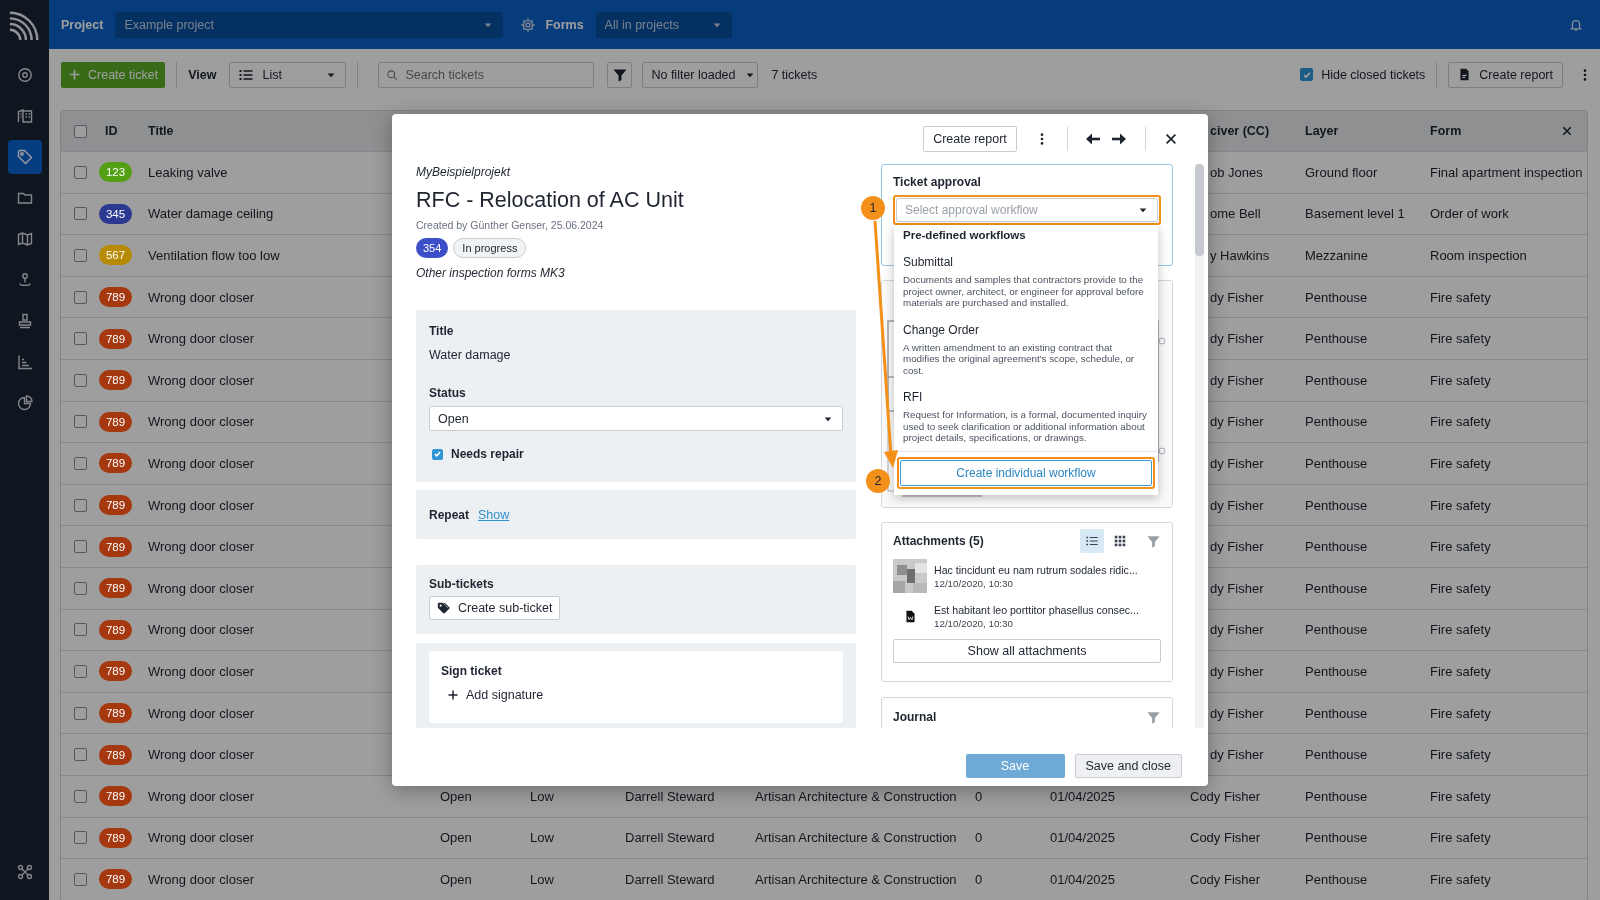  I want to click on table-cell: Darrell Steward, so click(670, 838).